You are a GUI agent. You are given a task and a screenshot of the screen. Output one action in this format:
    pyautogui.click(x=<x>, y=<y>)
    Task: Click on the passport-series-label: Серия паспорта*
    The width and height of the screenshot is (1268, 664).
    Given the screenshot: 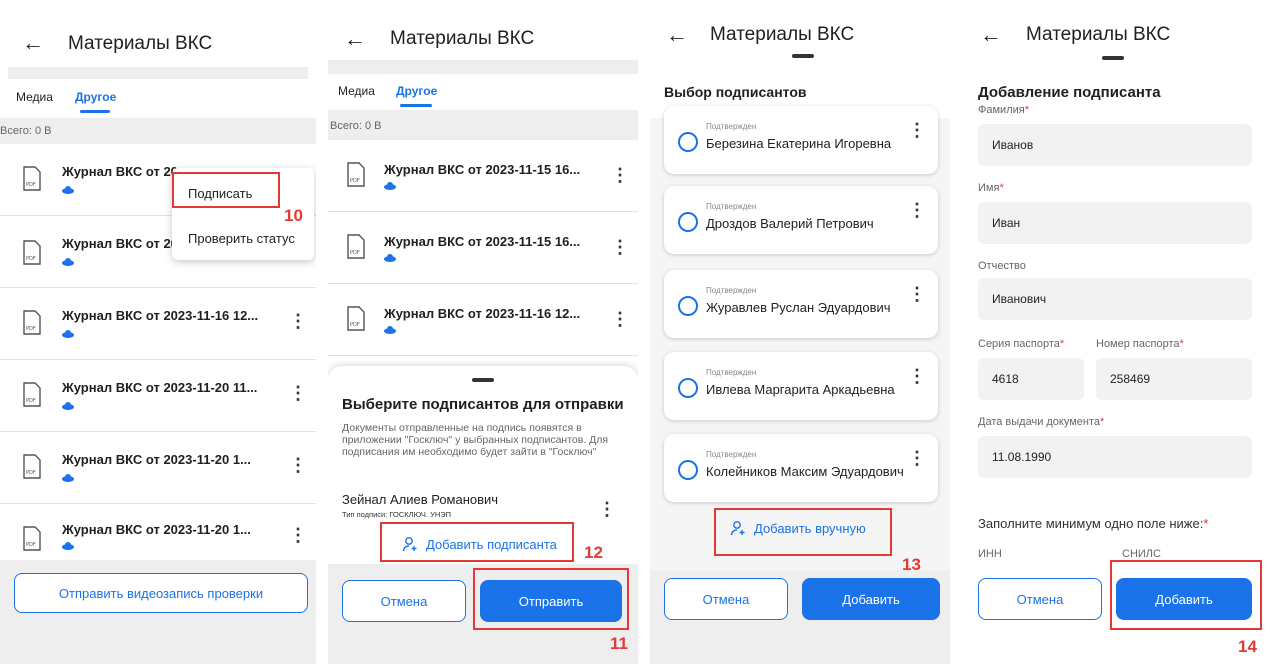 What is the action you would take?
    pyautogui.click(x=1021, y=344)
    